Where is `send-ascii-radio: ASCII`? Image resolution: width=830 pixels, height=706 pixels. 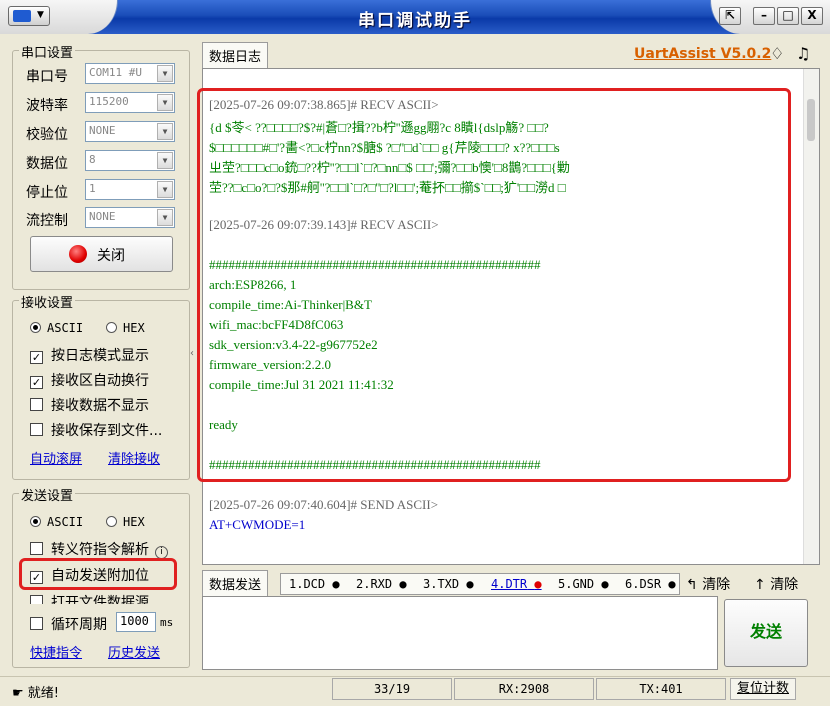 send-ascii-radio: ASCII is located at coordinates (56, 522).